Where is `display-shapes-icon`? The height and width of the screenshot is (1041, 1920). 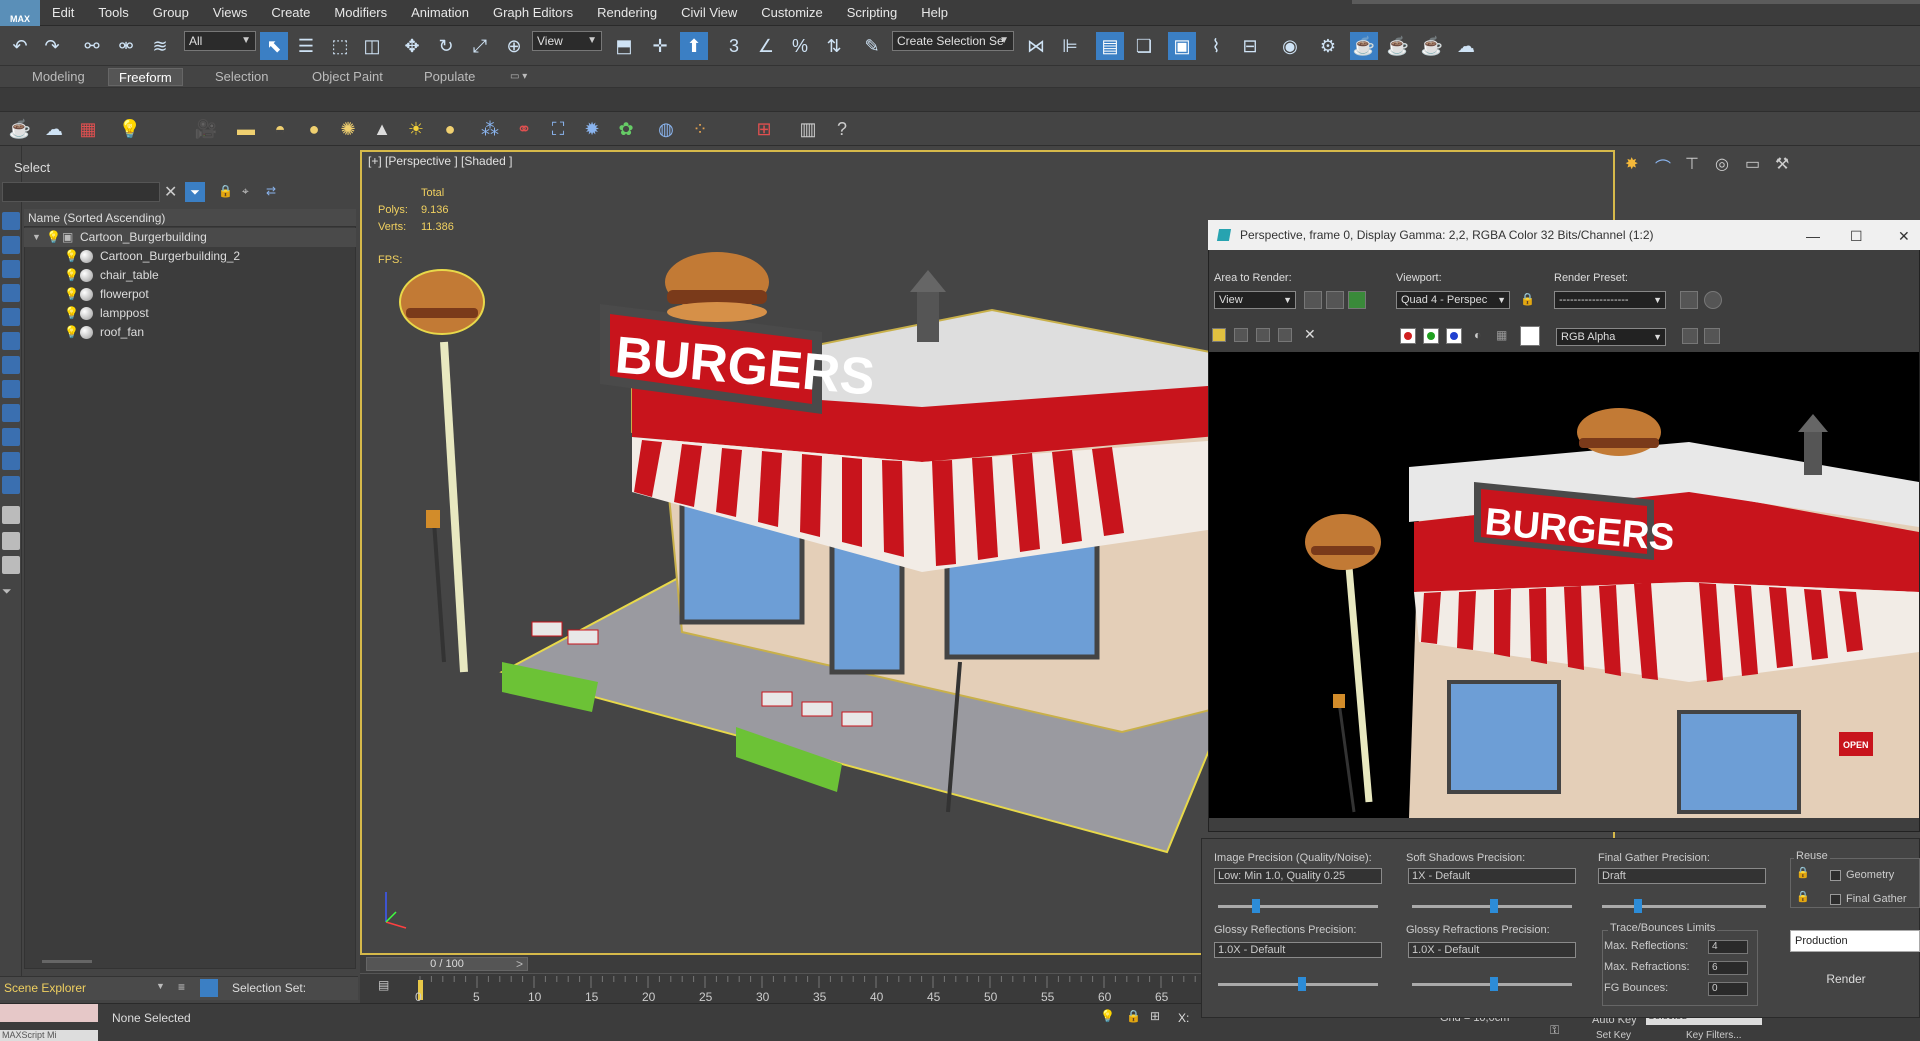
display-shapes-icon is located at coordinates (11, 245).